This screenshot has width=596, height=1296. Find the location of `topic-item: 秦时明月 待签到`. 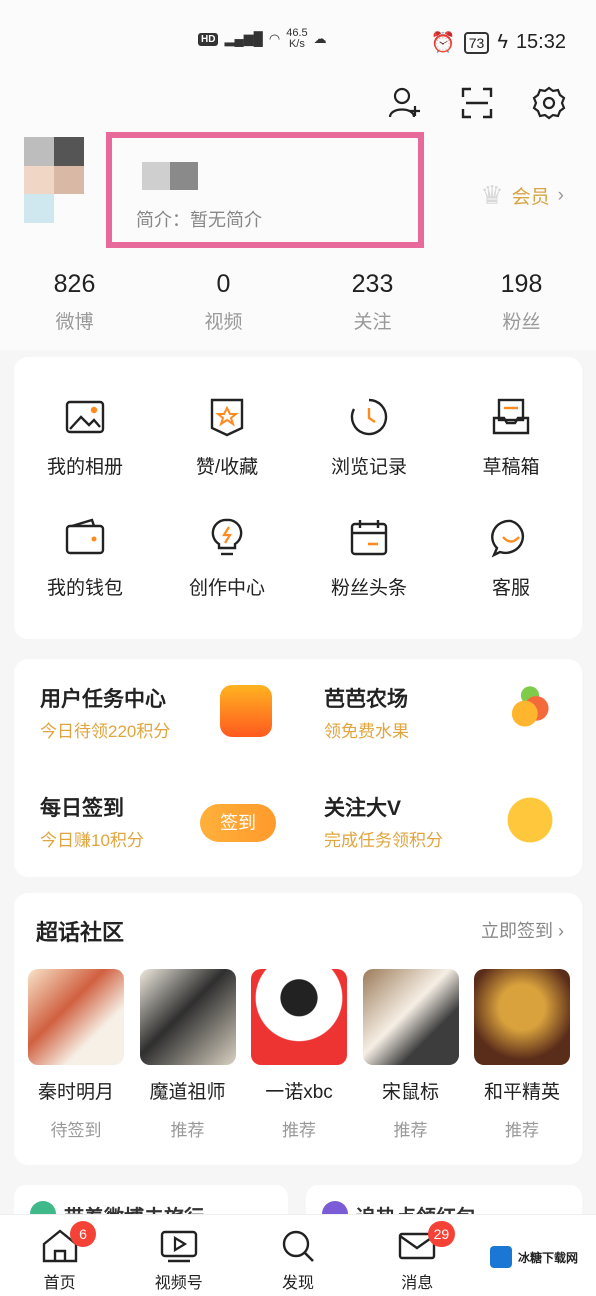

topic-item: 秦时明月 待签到 is located at coordinates (76, 1055).